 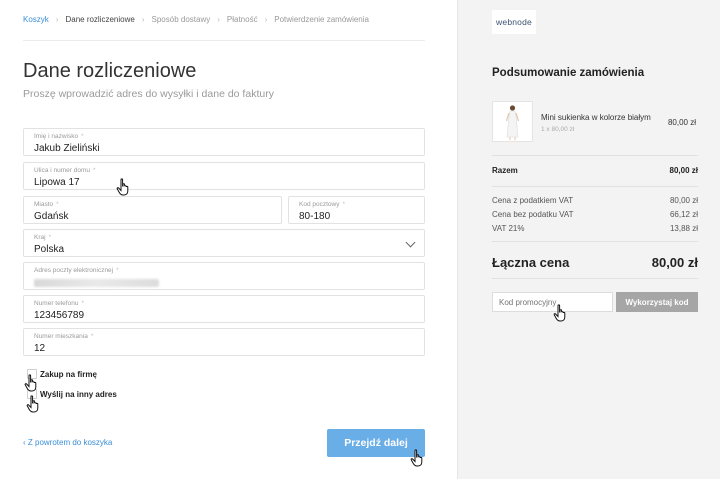 What do you see at coordinates (224, 142) in the screenshot?
I see `name-field: Imię i nazwisko * Jakub Zieliński` at bounding box center [224, 142].